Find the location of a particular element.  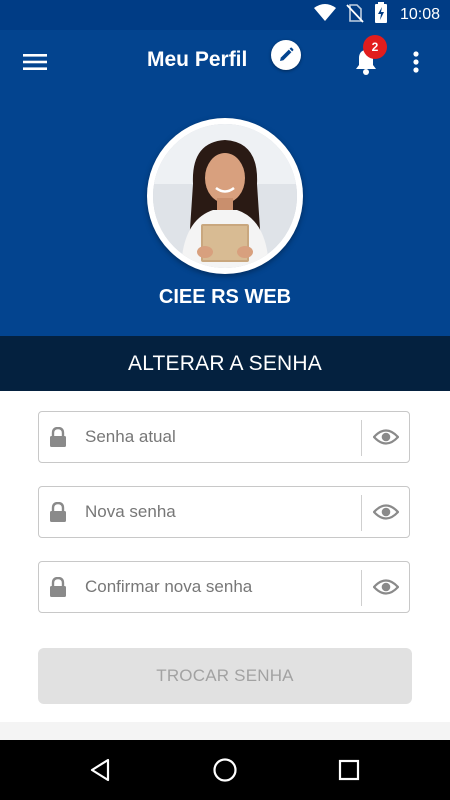

content-bottom is located at coordinates (225, 731).